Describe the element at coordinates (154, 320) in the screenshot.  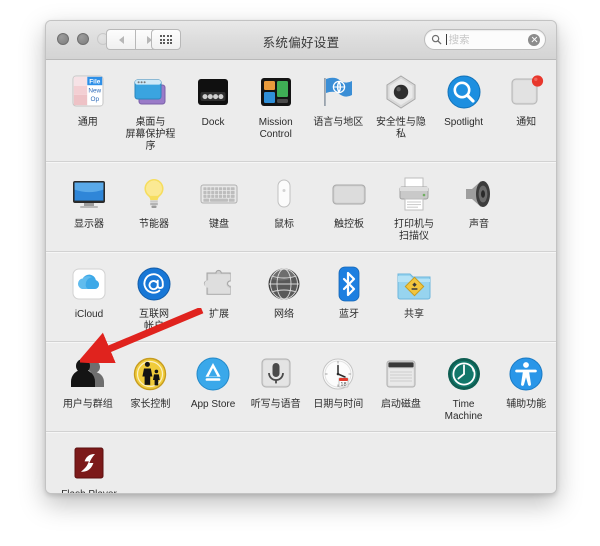
I see `pref-item-label: 互联网 帐户` at that location.